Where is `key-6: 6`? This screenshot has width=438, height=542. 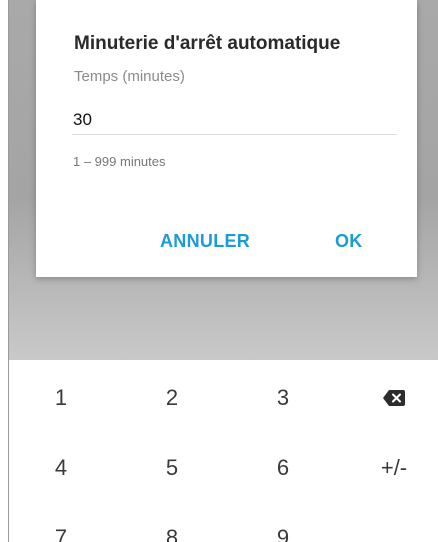
key-6: 6 is located at coordinates (283, 468).